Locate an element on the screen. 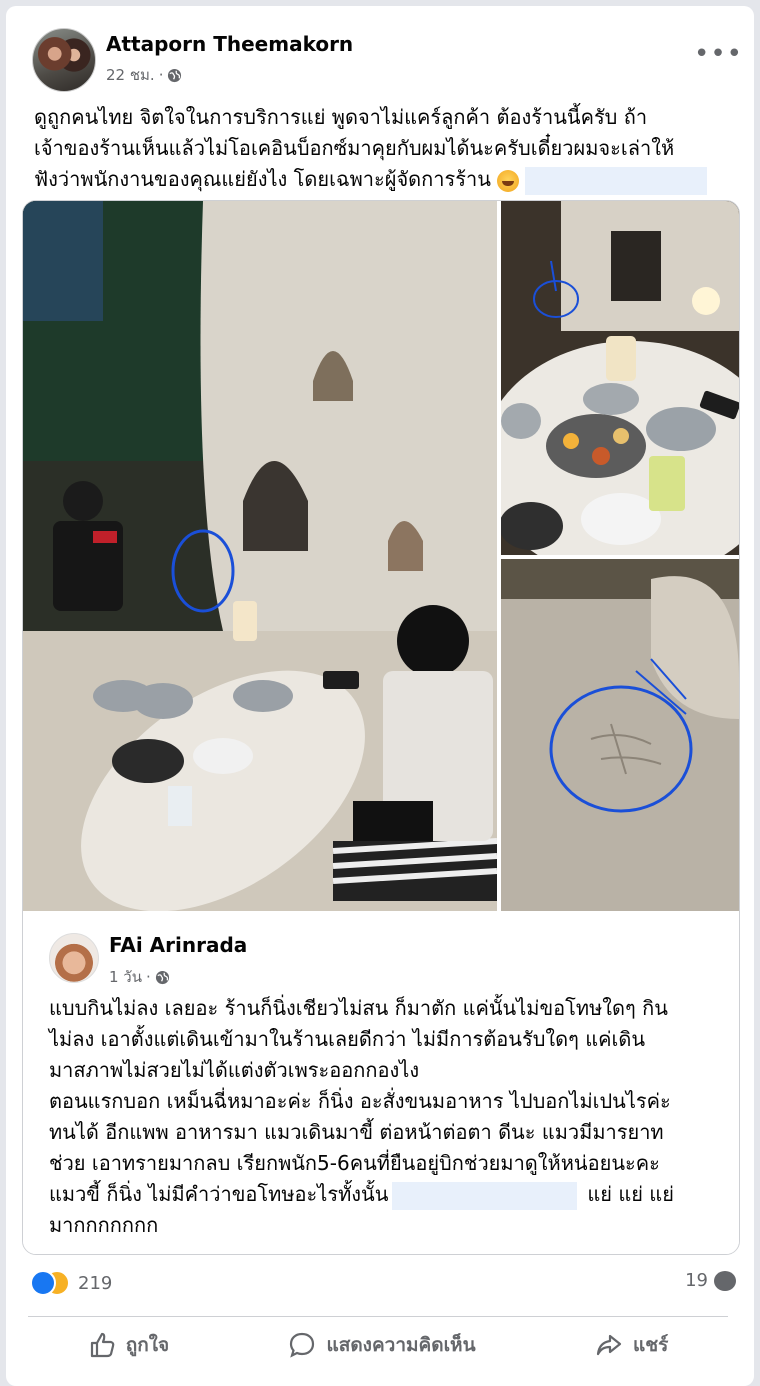 The image size is (760, 1386). share-icon is located at coordinates (609, 1345).